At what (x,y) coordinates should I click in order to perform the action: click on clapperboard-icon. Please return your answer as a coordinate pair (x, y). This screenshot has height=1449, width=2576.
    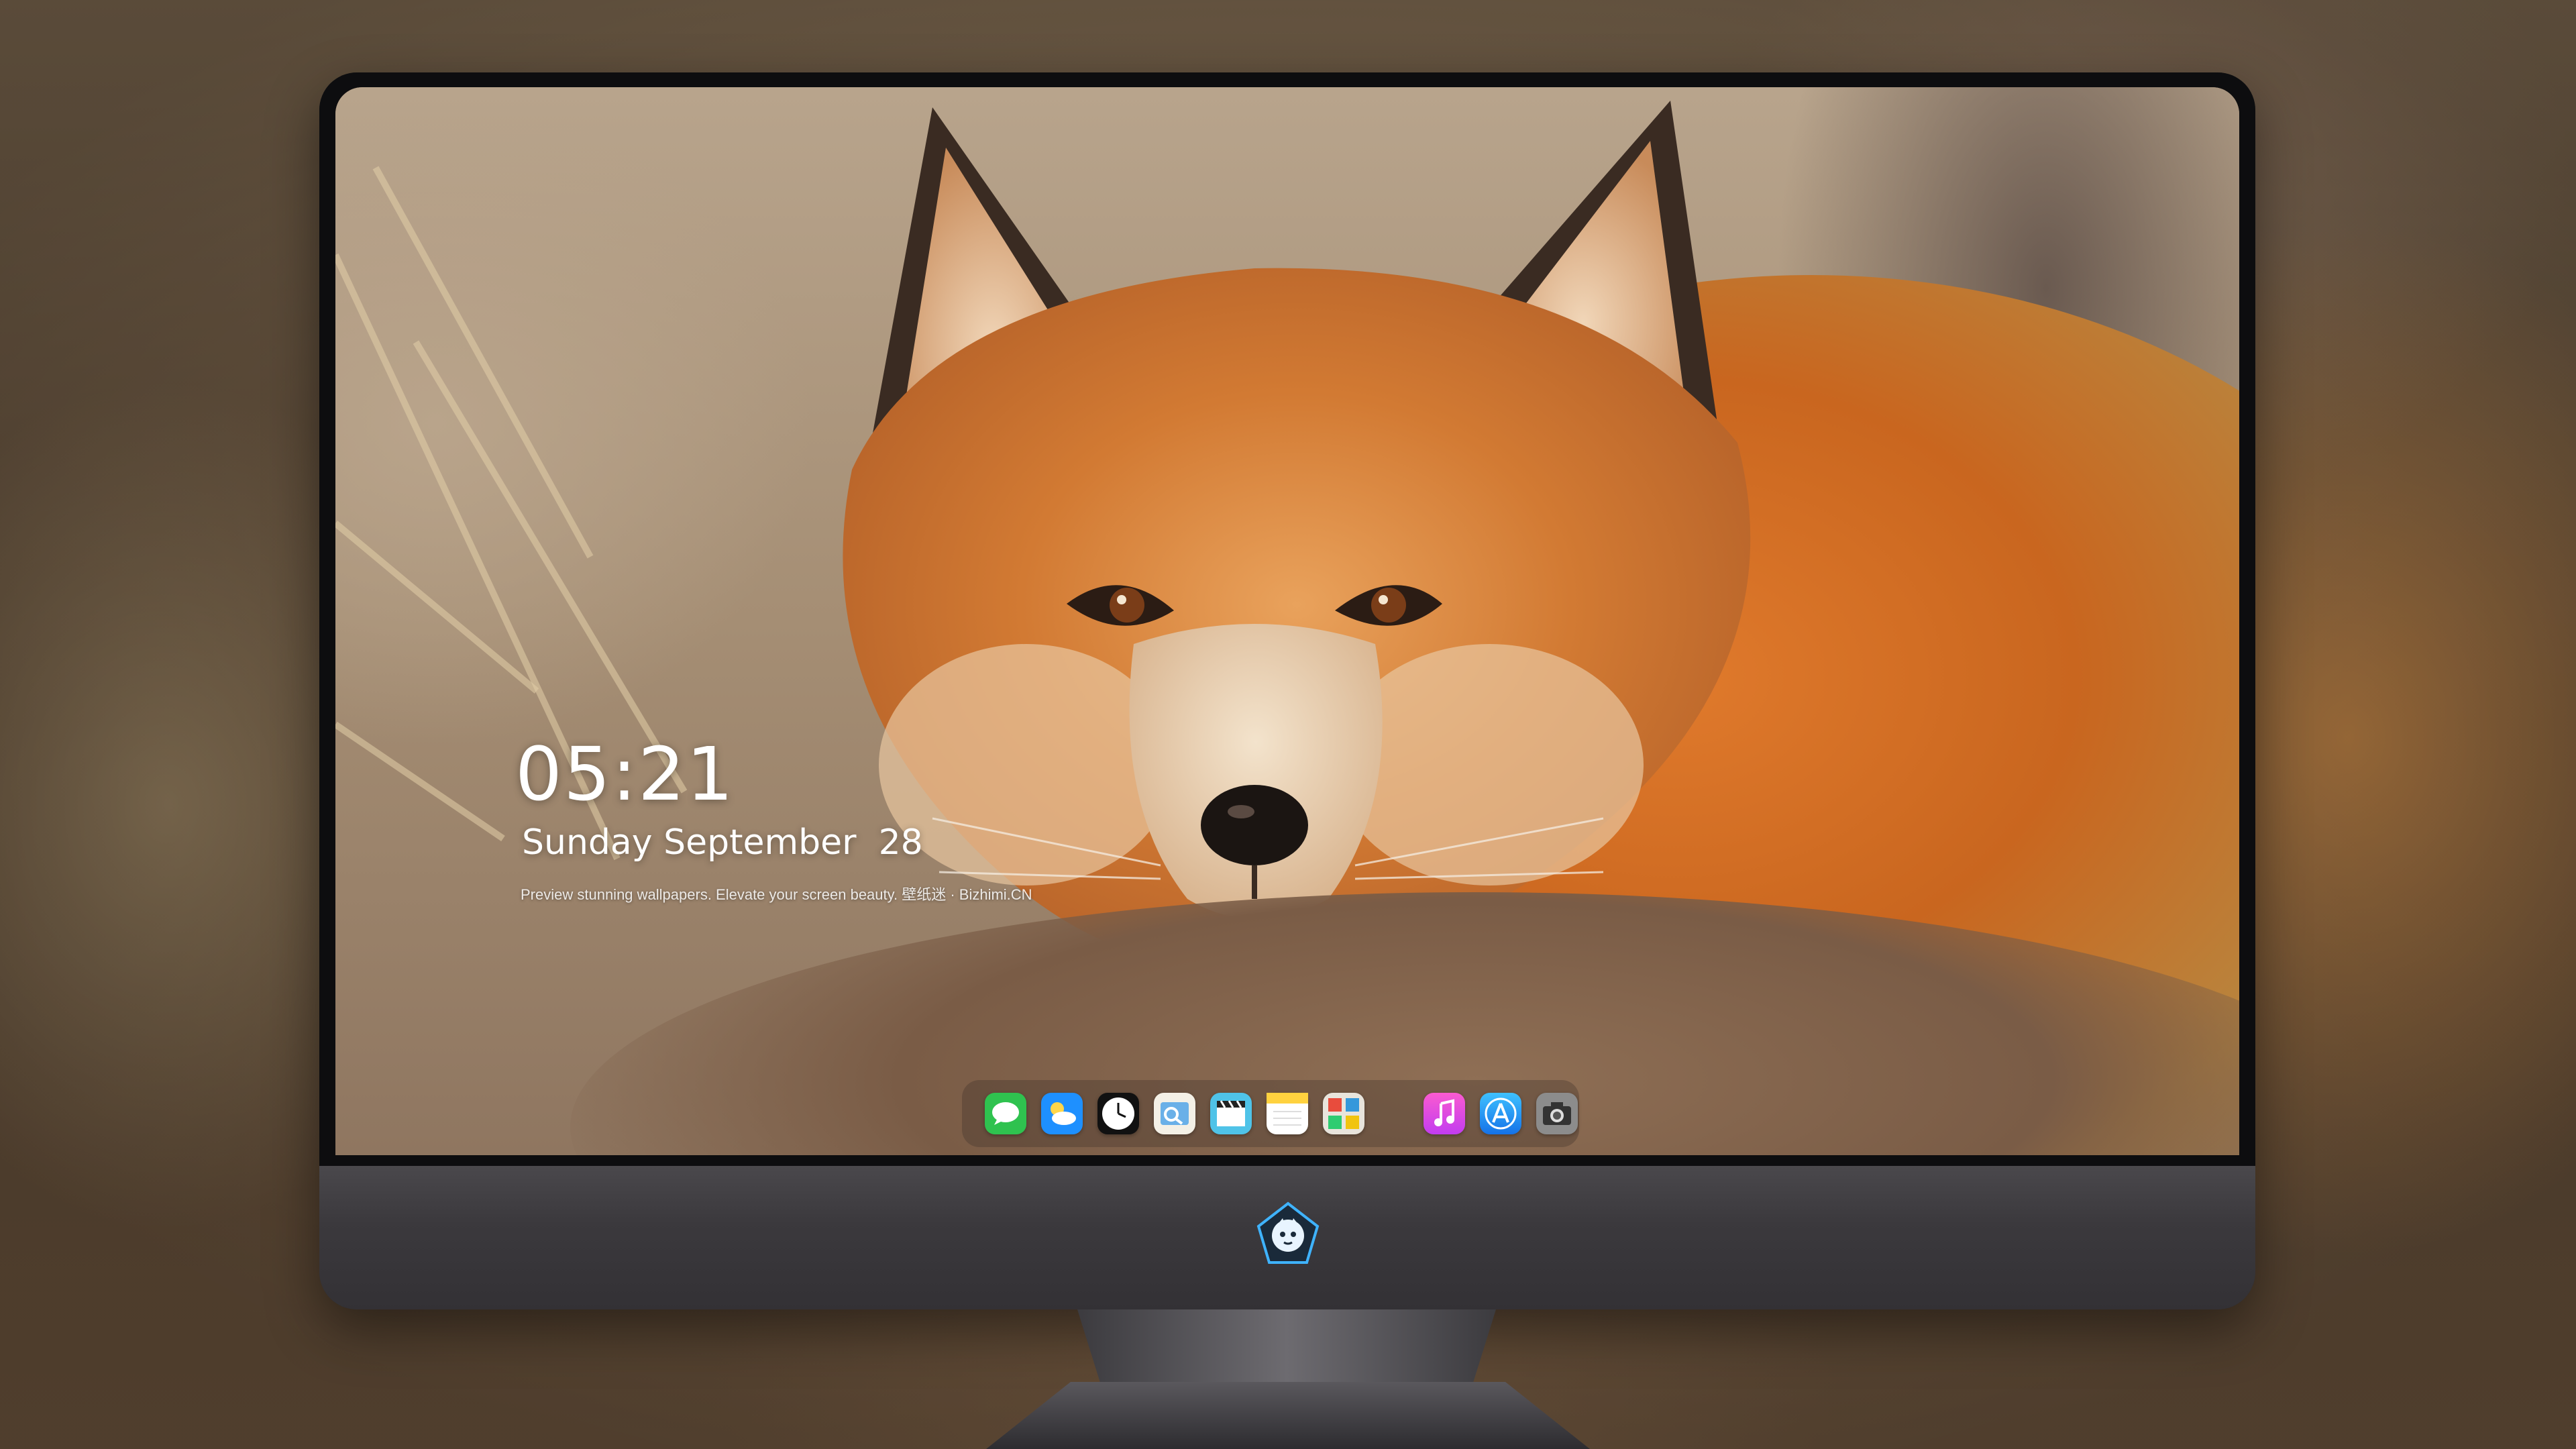
    Looking at the image, I should click on (1231, 1113).